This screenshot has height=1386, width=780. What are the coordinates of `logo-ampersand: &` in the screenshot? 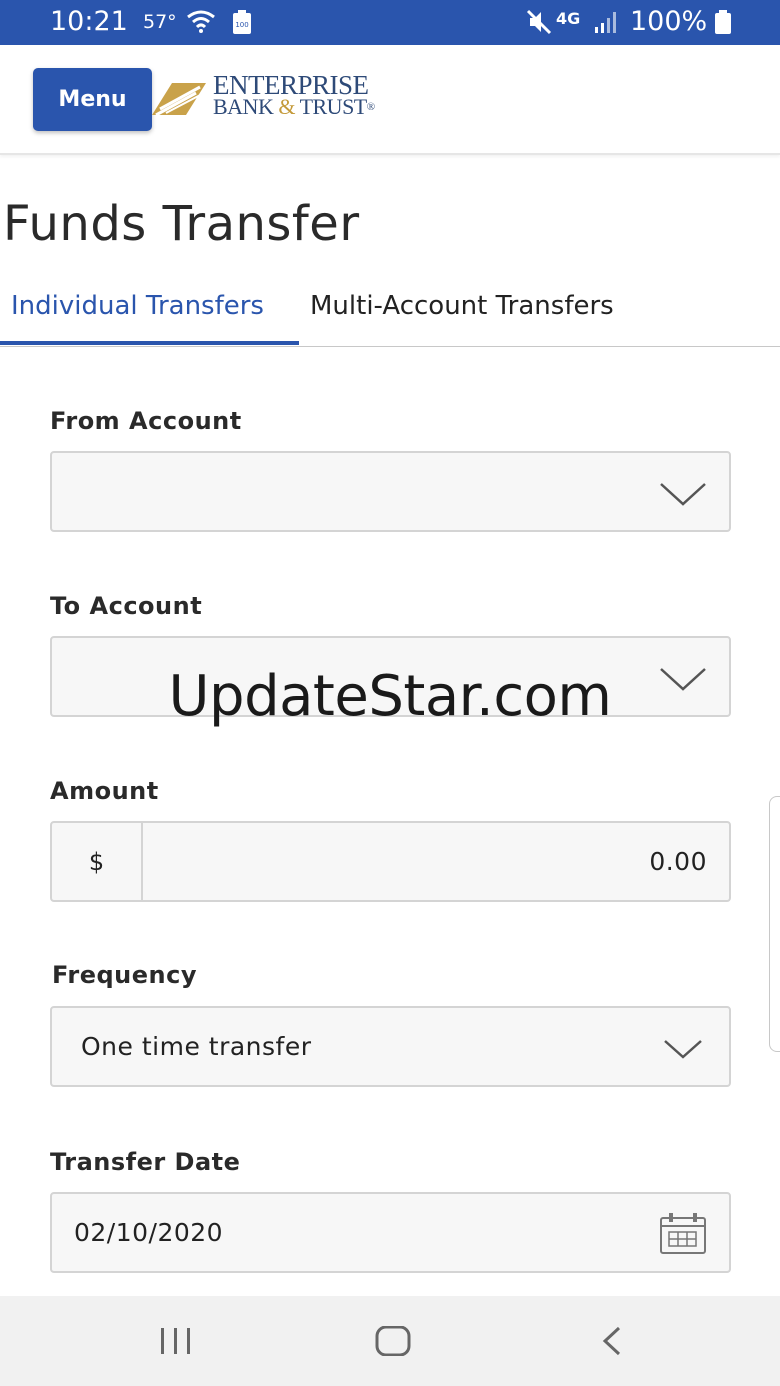 It's located at (286, 106).